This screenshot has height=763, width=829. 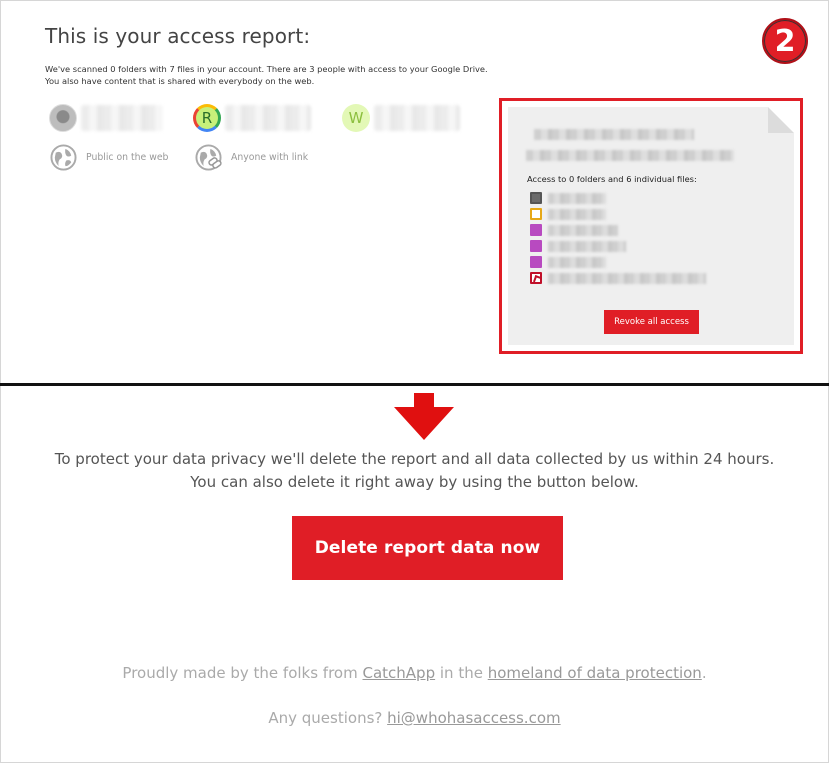 What do you see at coordinates (536, 198) in the screenshot?
I see `doc-icon` at bounding box center [536, 198].